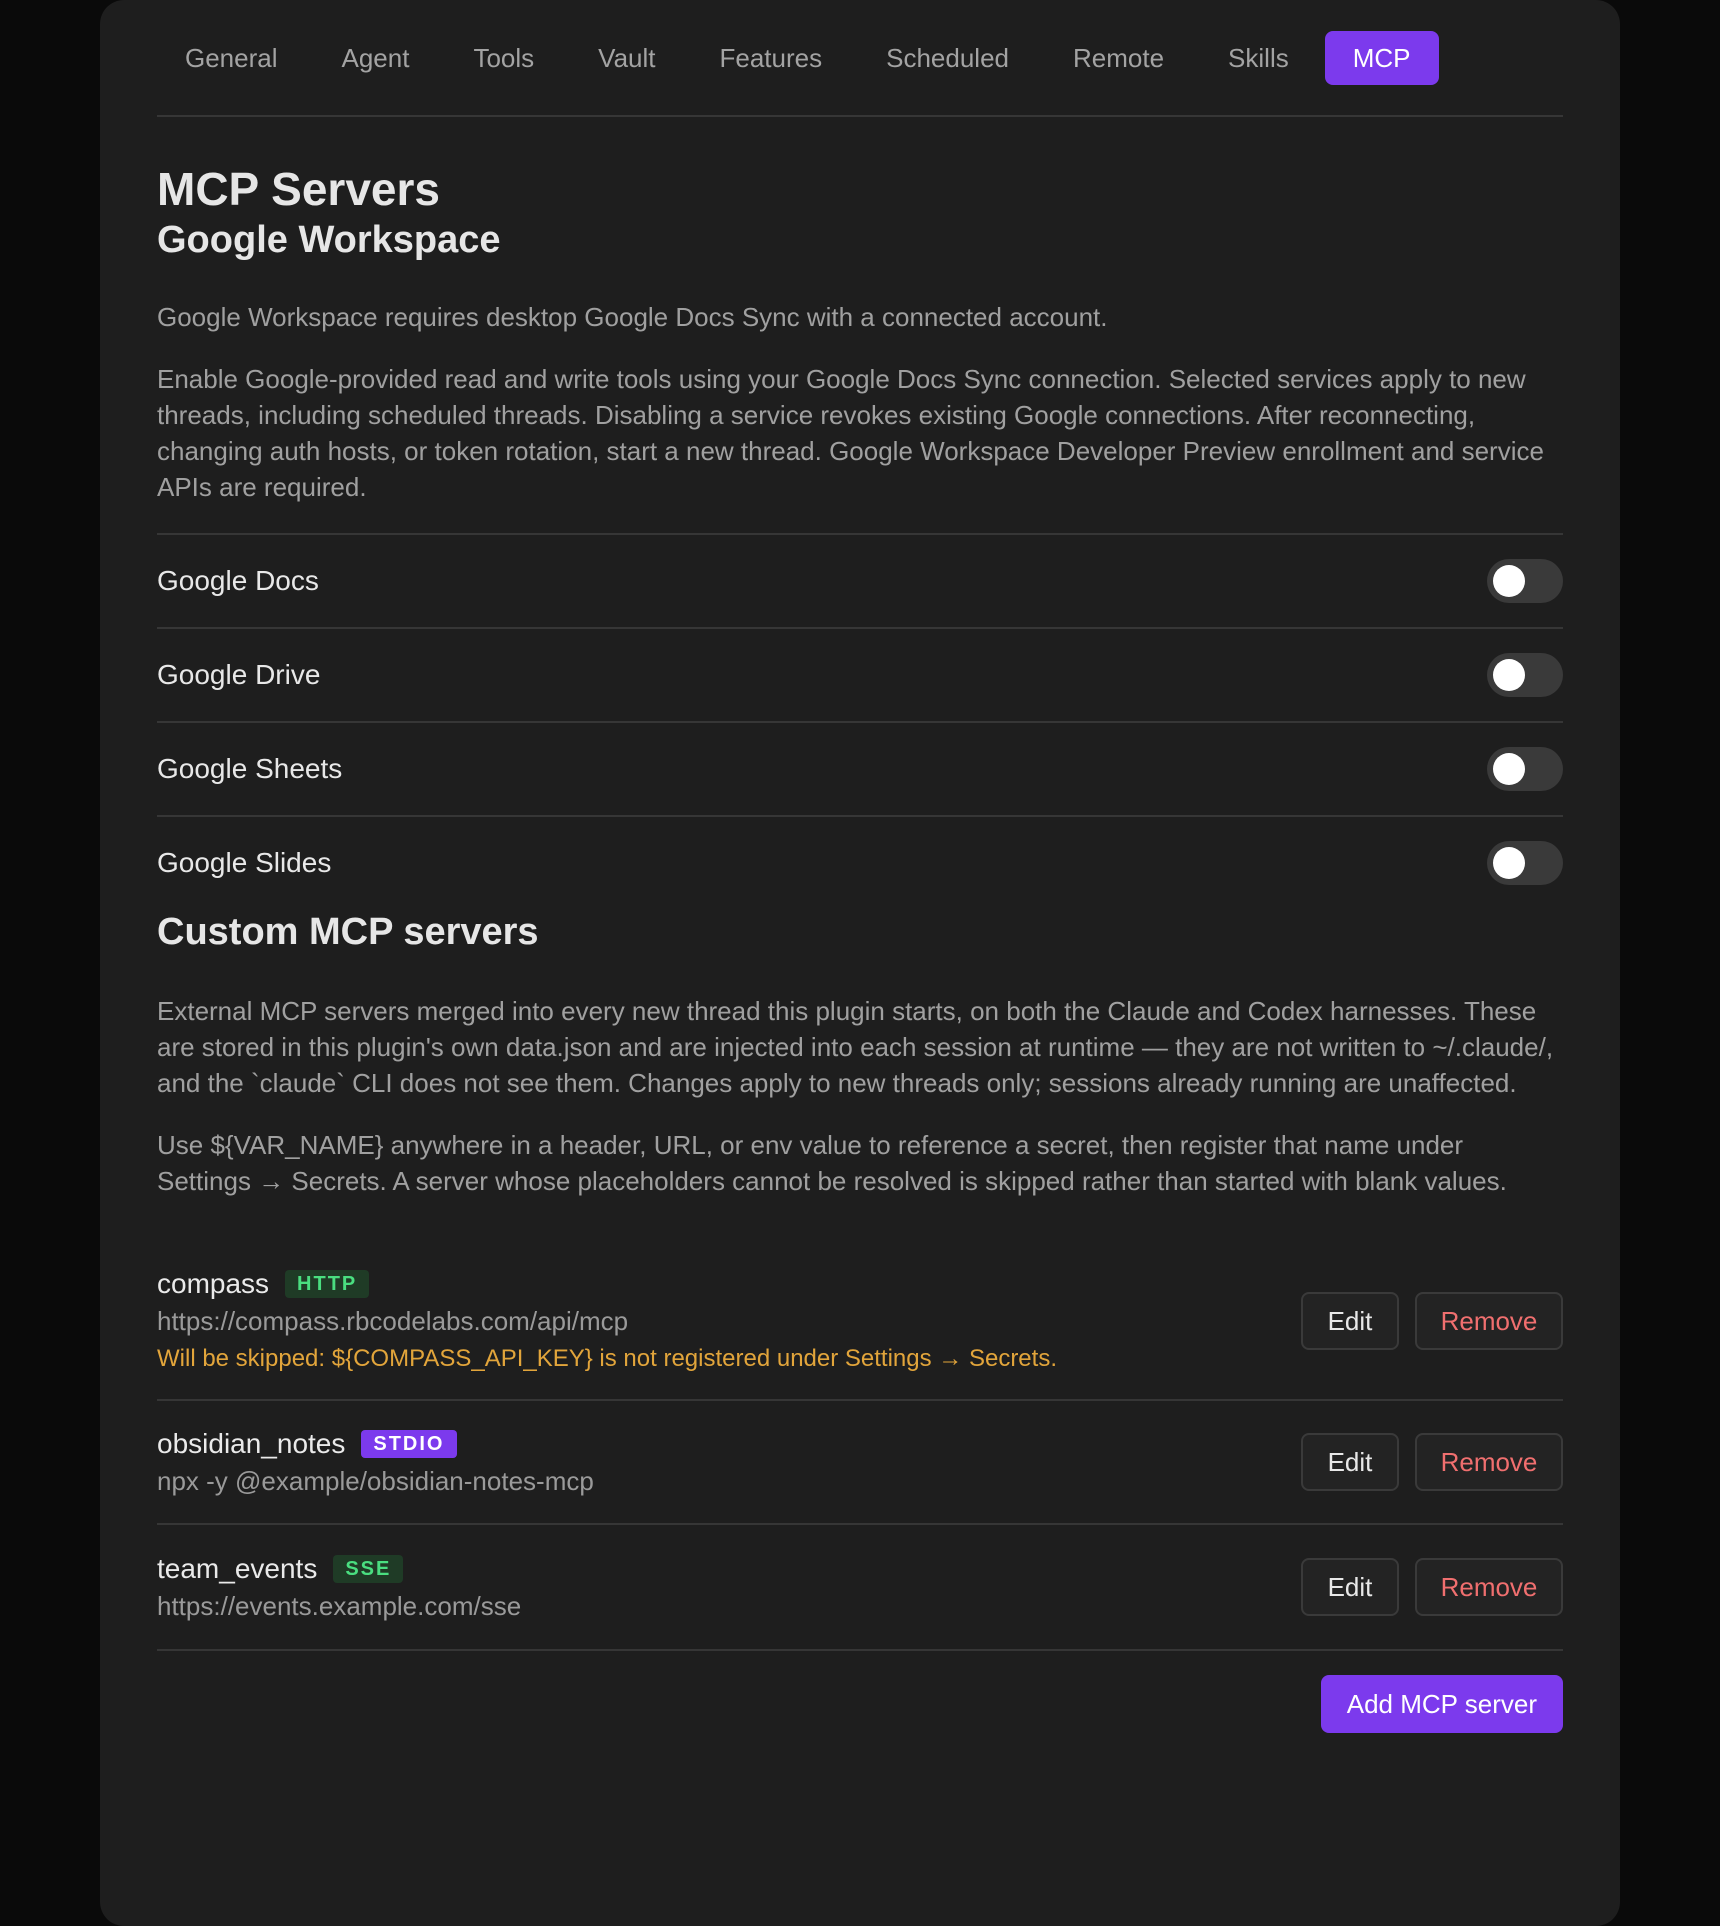 Image resolution: width=1720 pixels, height=1926 pixels. Describe the element at coordinates (250, 768) in the screenshot. I see `service-label: Google Sheets` at that location.